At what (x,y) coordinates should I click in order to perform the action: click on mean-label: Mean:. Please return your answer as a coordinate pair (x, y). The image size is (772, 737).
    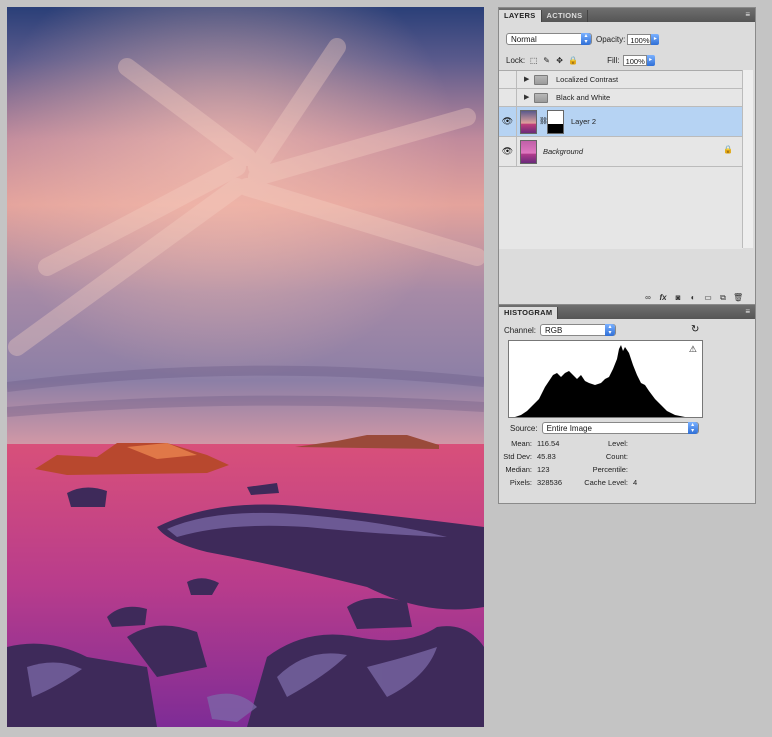
    Looking at the image, I should click on (521, 443).